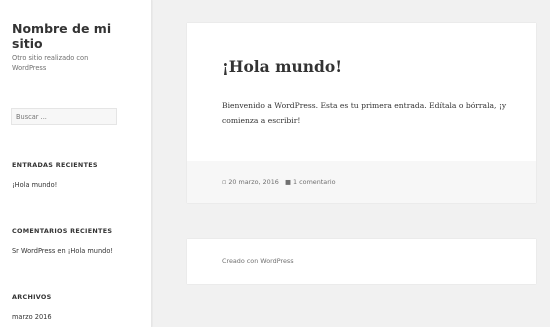  I want to click on calendar-icon: ▫, so click(224, 182).